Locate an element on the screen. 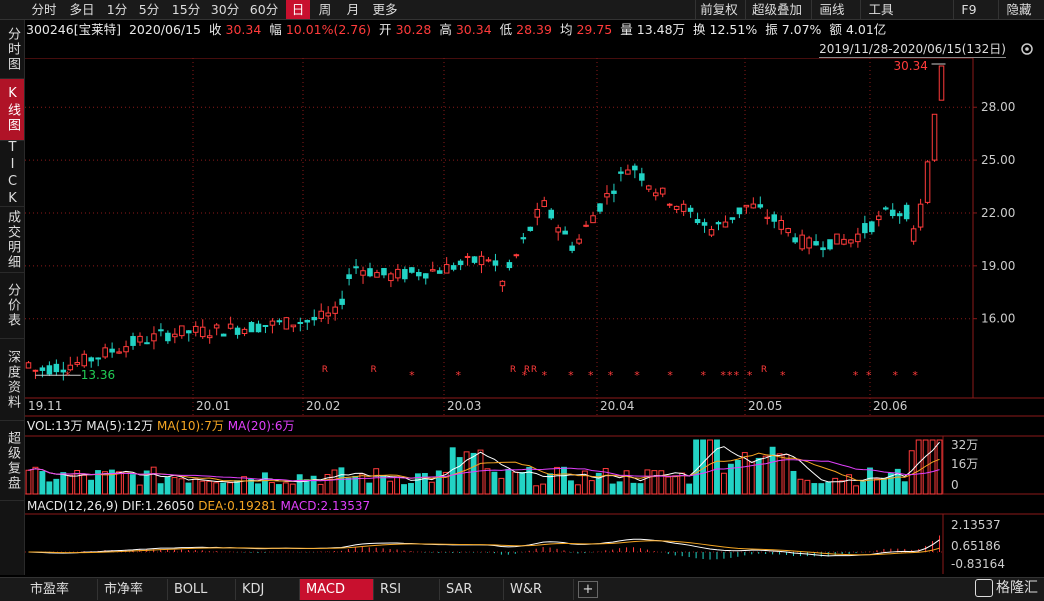 This screenshot has height=601, width=1044. left-tab-4: 分价表 is located at coordinates (12, 306).